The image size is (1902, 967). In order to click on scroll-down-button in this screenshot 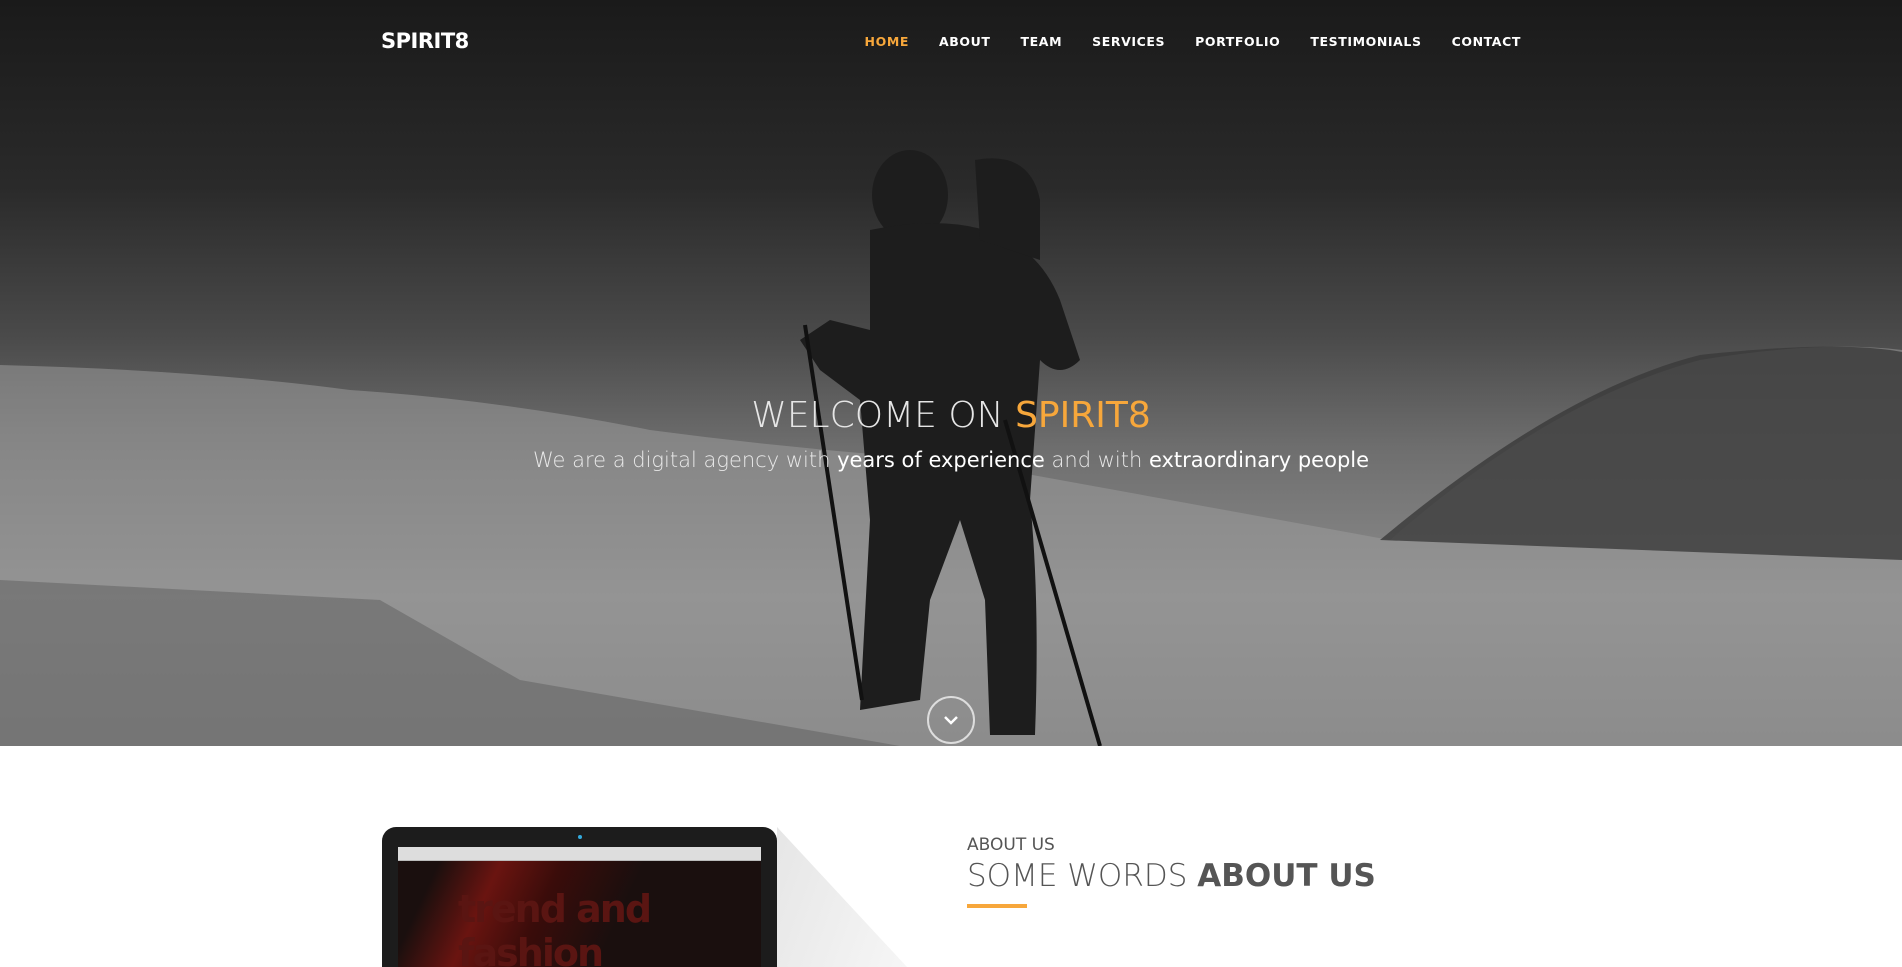, I will do `click(951, 720)`.